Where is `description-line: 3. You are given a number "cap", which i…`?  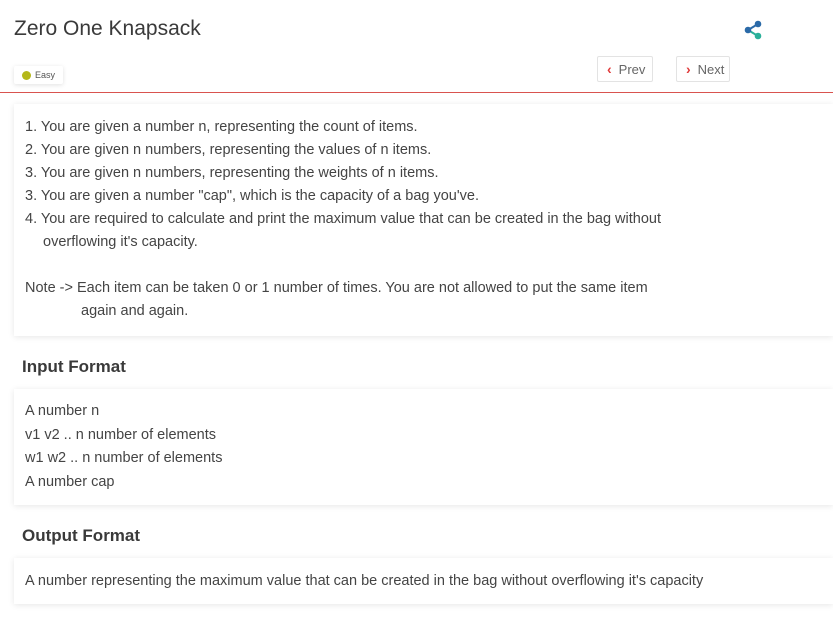
description-line: 3. You are given a number "cap", which i… is located at coordinates (252, 196).